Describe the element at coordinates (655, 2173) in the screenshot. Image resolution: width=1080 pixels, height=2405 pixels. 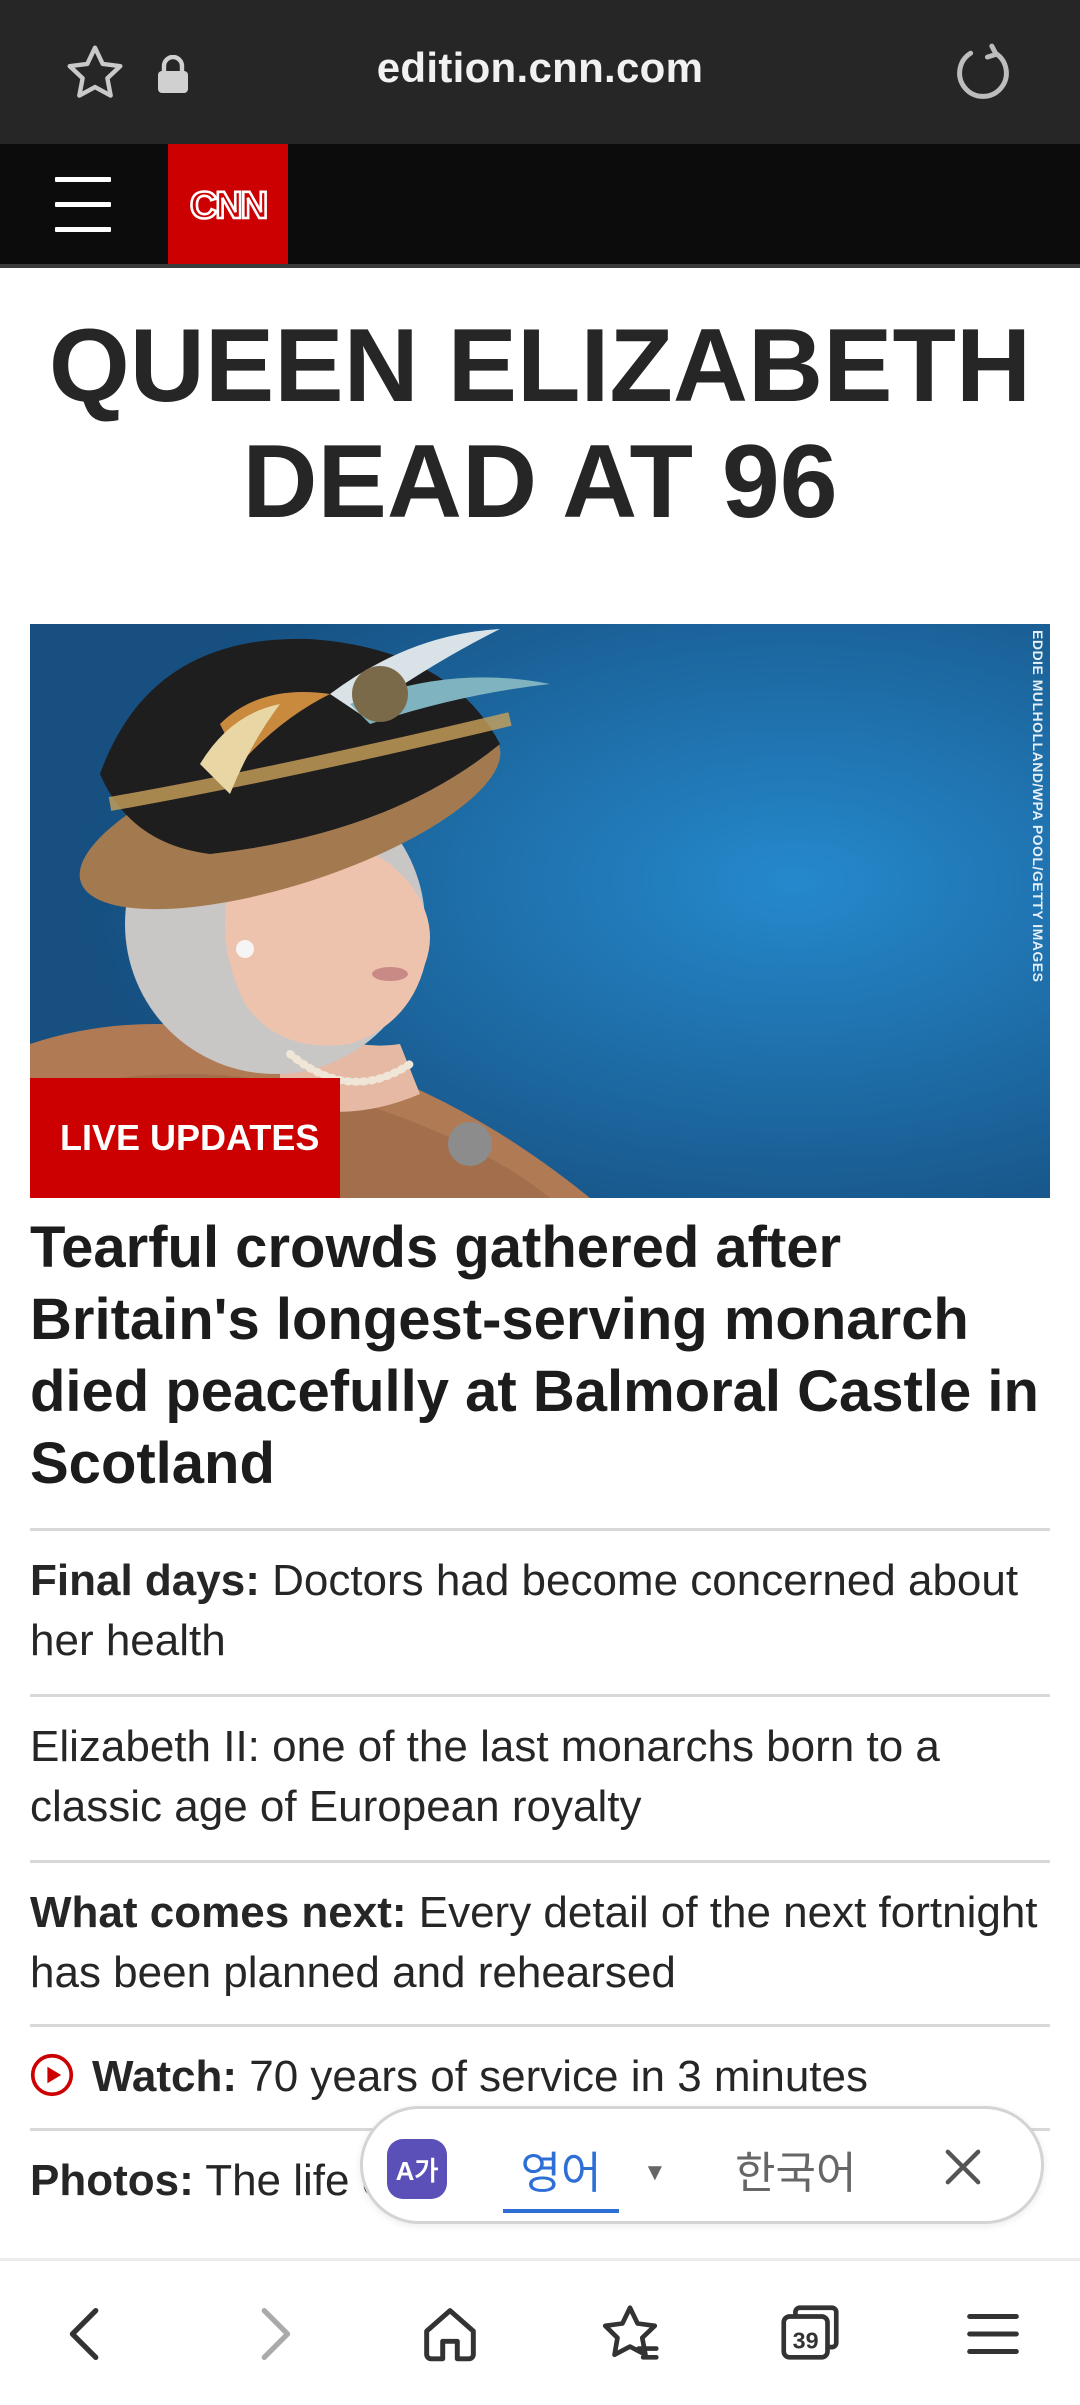
I see `language-dropdown-icon: ▼` at that location.